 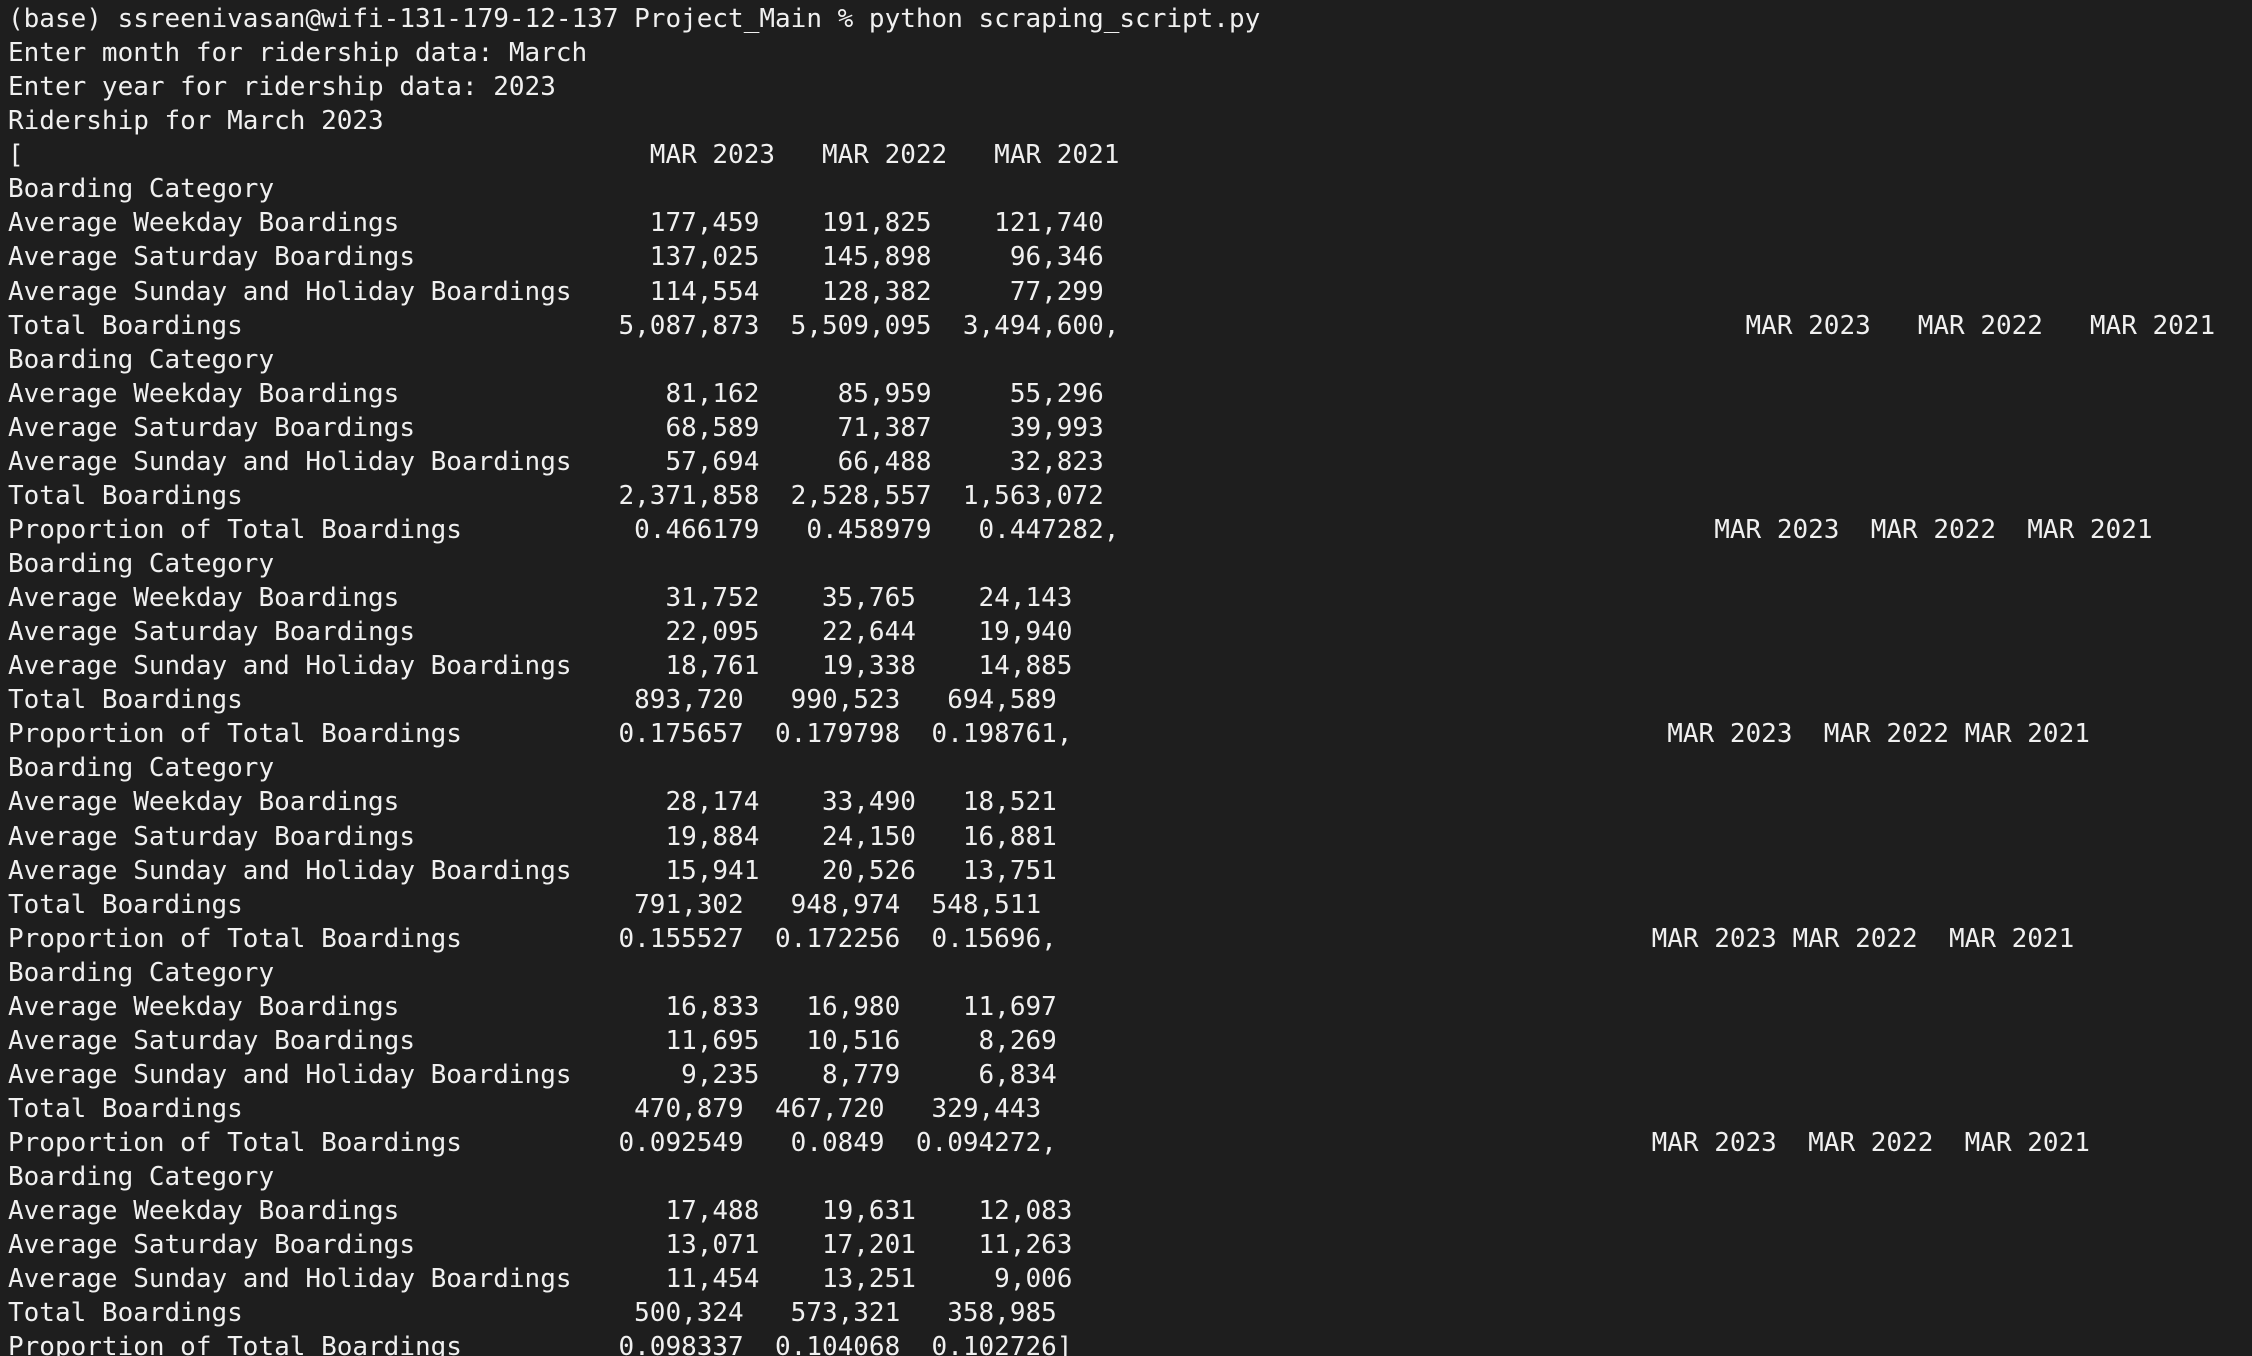 I want to click on terminal-line: Total Boardings 791,302 948,974 548,511, so click(x=525, y=904).